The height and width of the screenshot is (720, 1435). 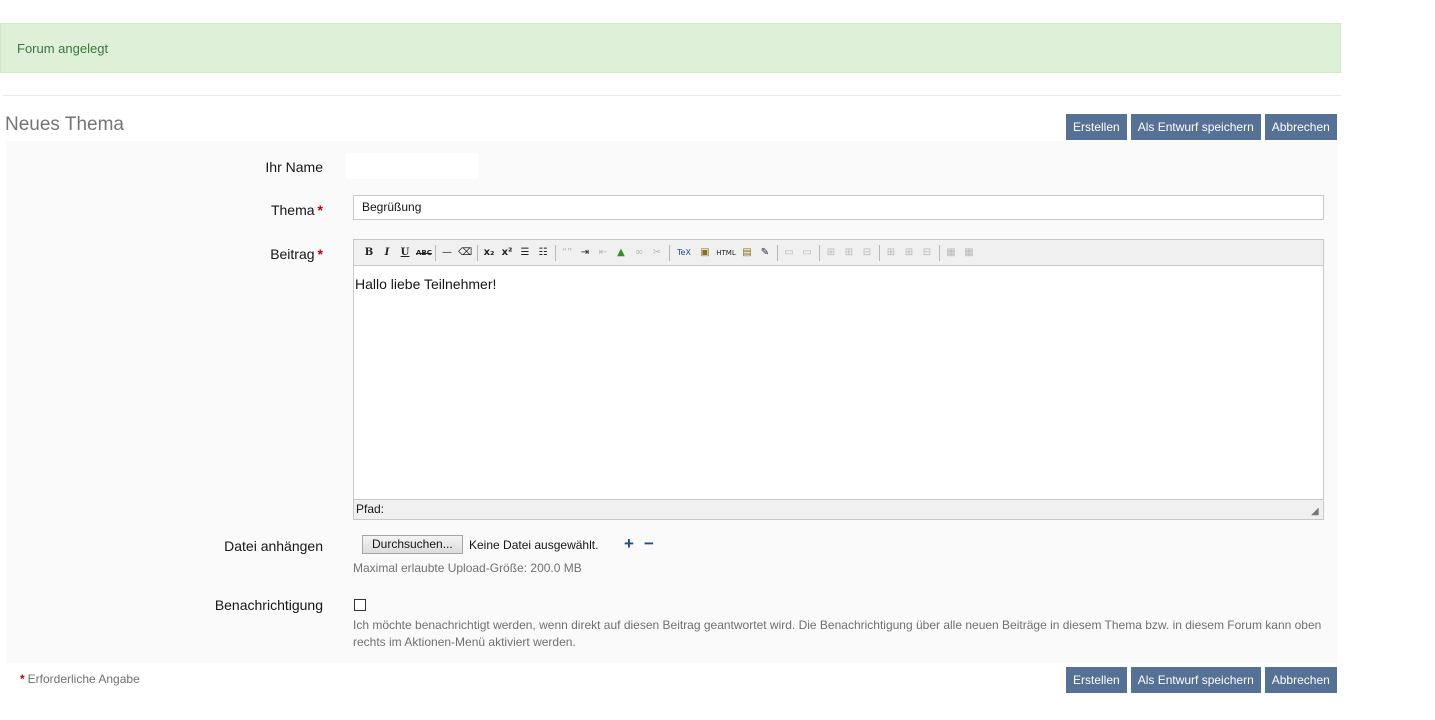 What do you see at coordinates (838, 509) in the screenshot?
I see `editor-path-bar: Pfad: ◢` at bounding box center [838, 509].